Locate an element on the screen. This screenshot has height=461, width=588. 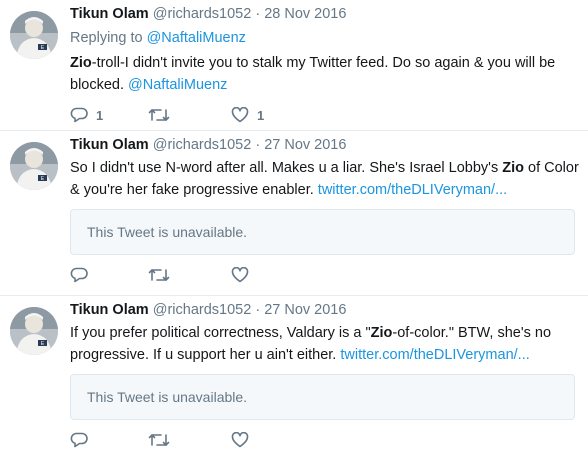
tweet-header: Tikun Olam @richards1052 · 28 Nov 2016 is located at coordinates (208, 14).